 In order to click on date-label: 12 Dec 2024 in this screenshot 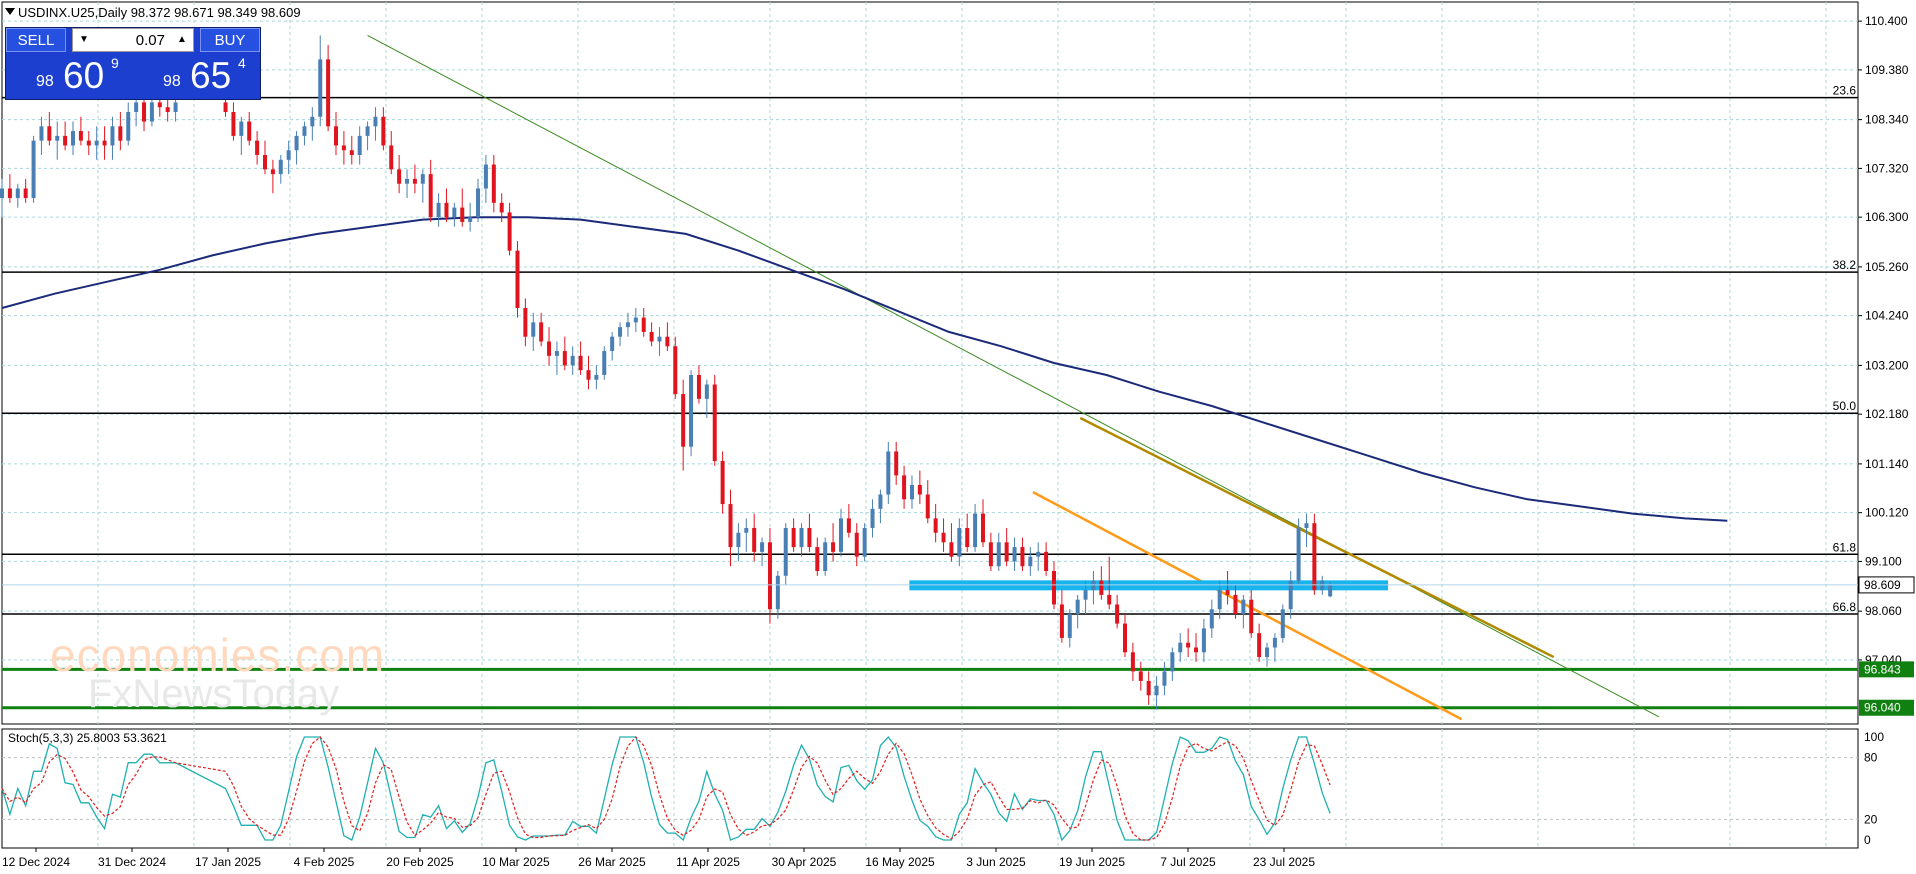, I will do `click(36, 862)`.